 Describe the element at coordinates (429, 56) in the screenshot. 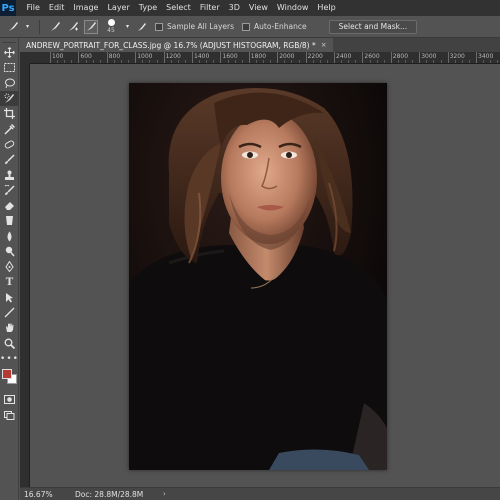

I see `ruler-label: 3000` at that location.